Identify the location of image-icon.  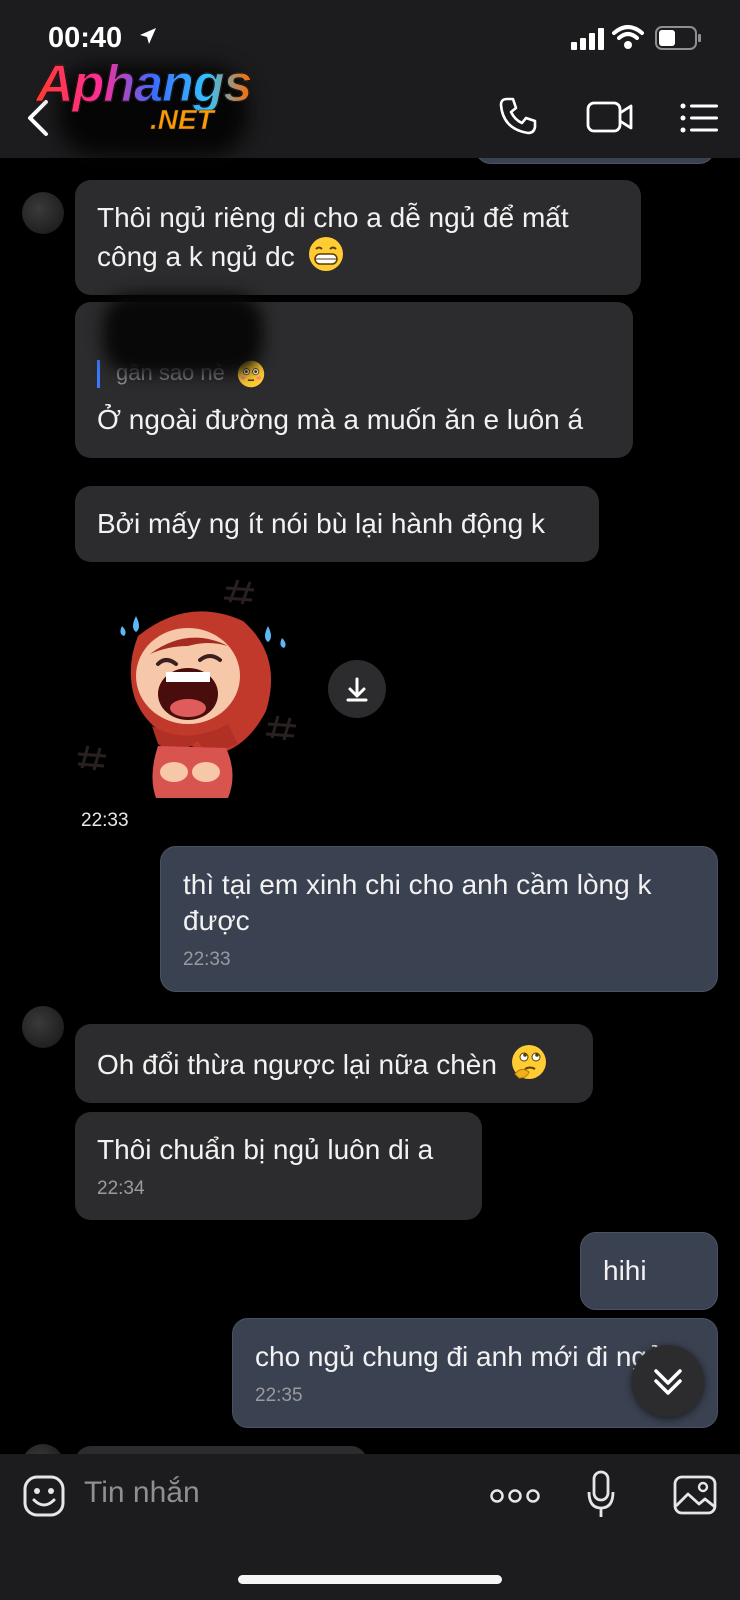
(695, 1495).